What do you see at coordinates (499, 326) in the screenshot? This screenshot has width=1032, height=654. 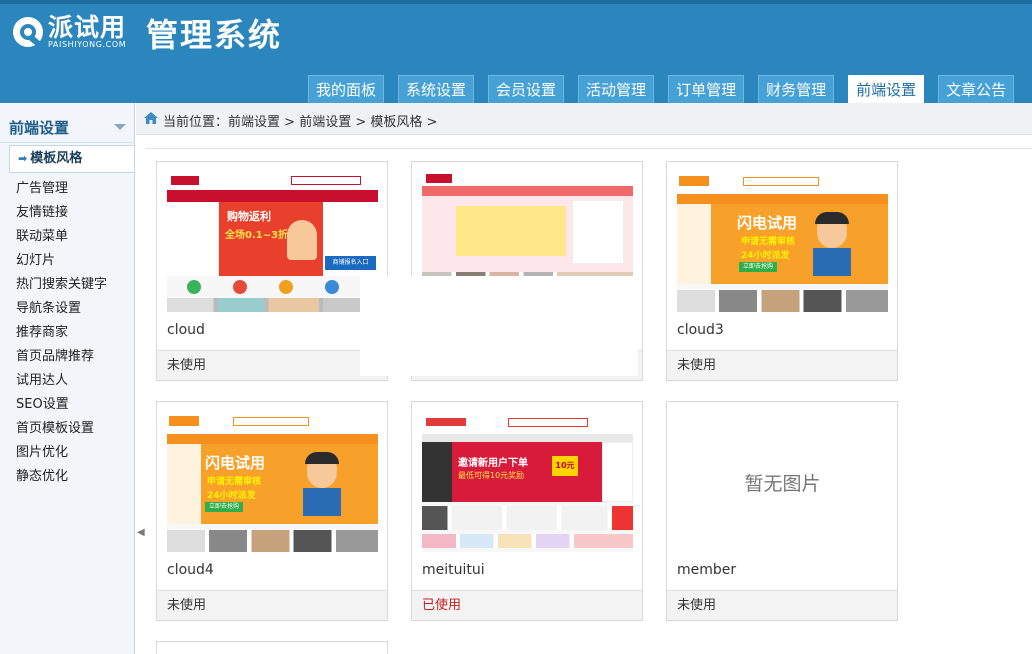 I see `loading-overlay` at bounding box center [499, 326].